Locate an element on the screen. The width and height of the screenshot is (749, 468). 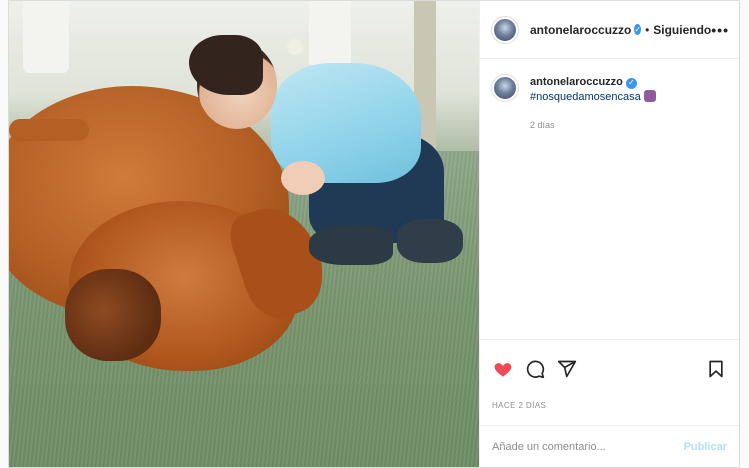
share-icon is located at coordinates (567, 368).